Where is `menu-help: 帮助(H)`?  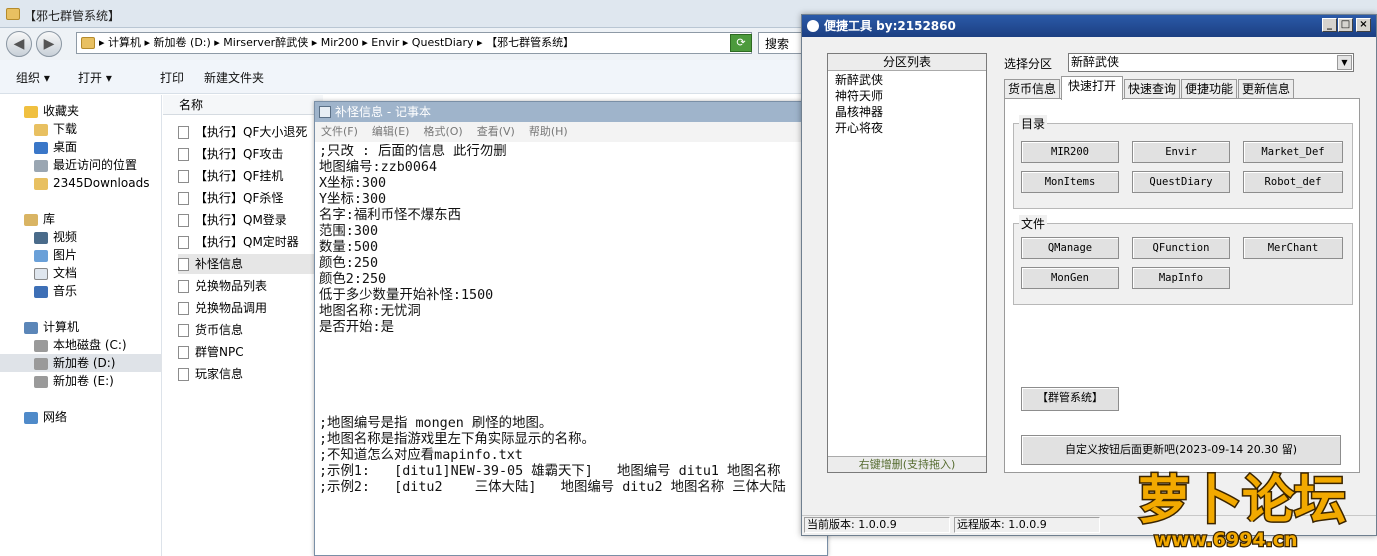 menu-help: 帮助(H) is located at coordinates (548, 131).